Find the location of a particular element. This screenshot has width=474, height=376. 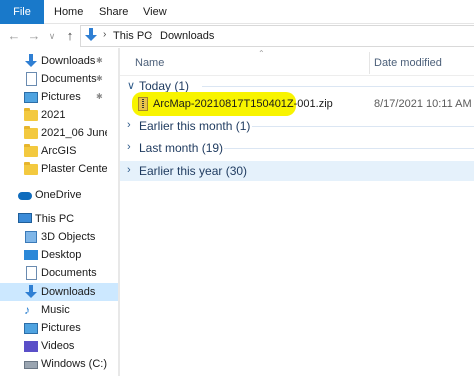

nav-item-label: This PC is located at coordinates (55, 219).